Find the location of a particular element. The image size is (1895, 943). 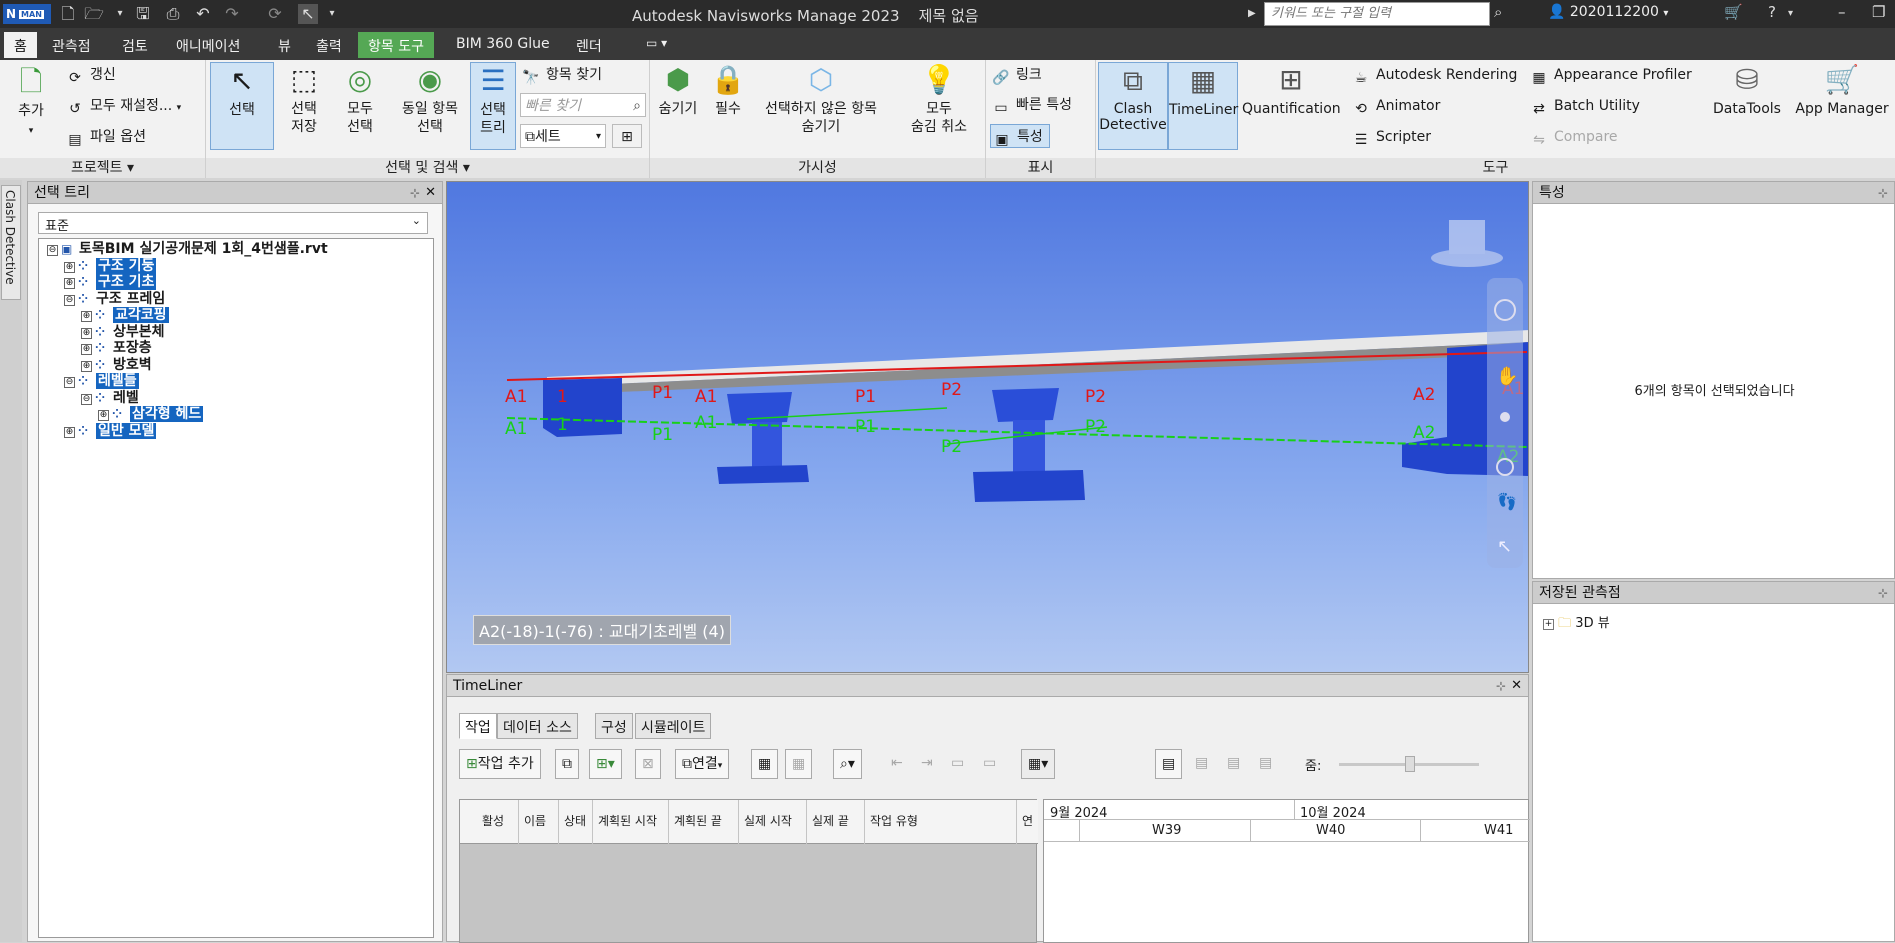

tab-view: 뷰 is located at coordinates (284, 45).